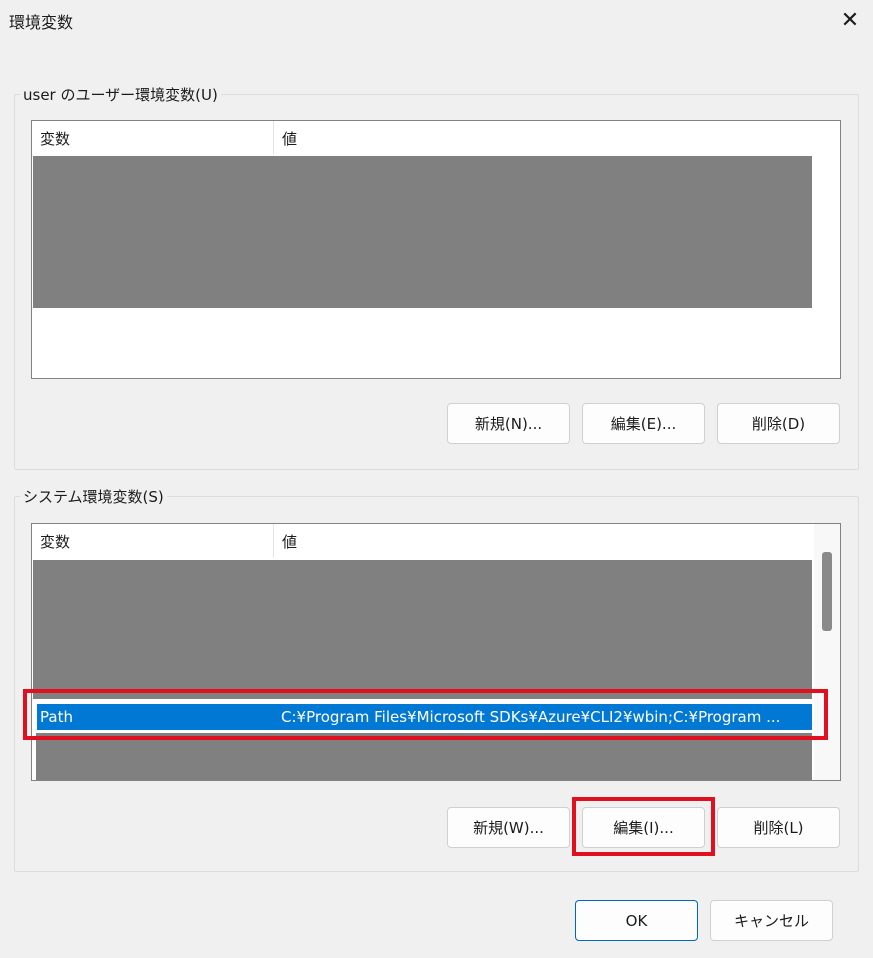  What do you see at coordinates (827, 591) in the screenshot?
I see `scrollbar-thumb` at bounding box center [827, 591].